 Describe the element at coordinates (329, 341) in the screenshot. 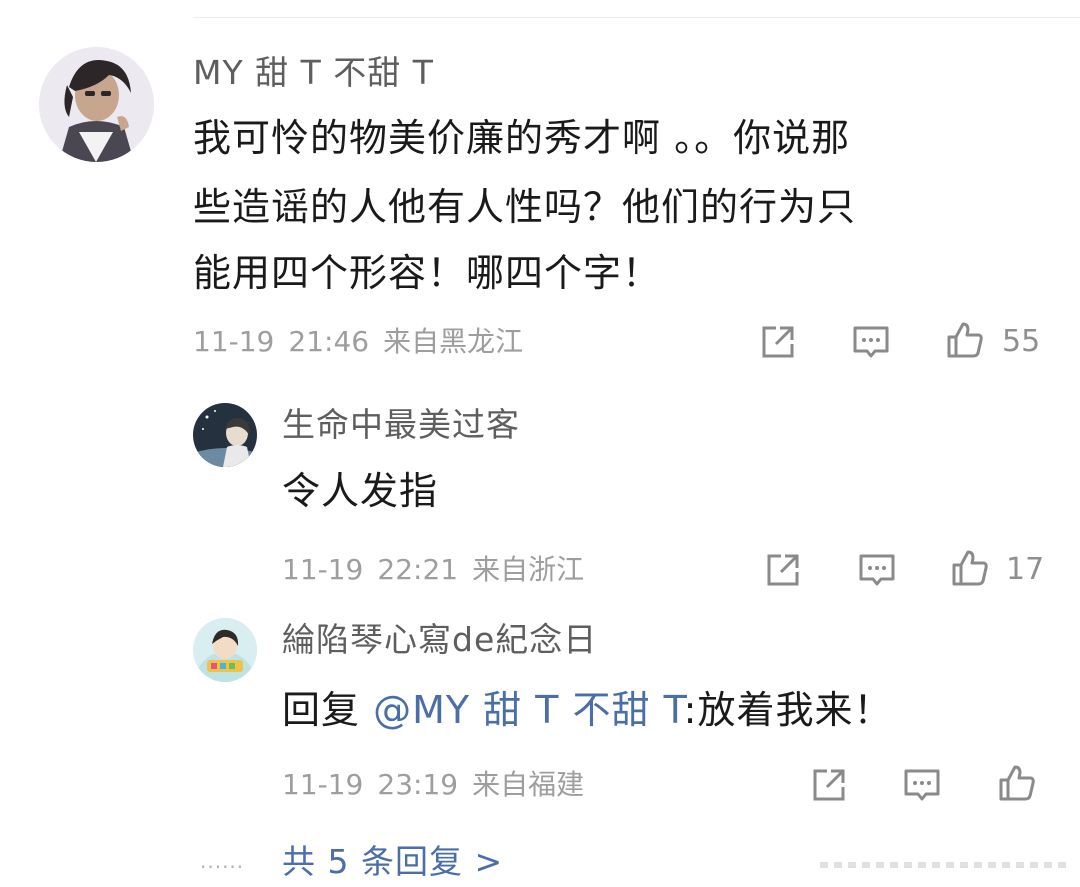

I see `comment-time: 21:46` at that location.